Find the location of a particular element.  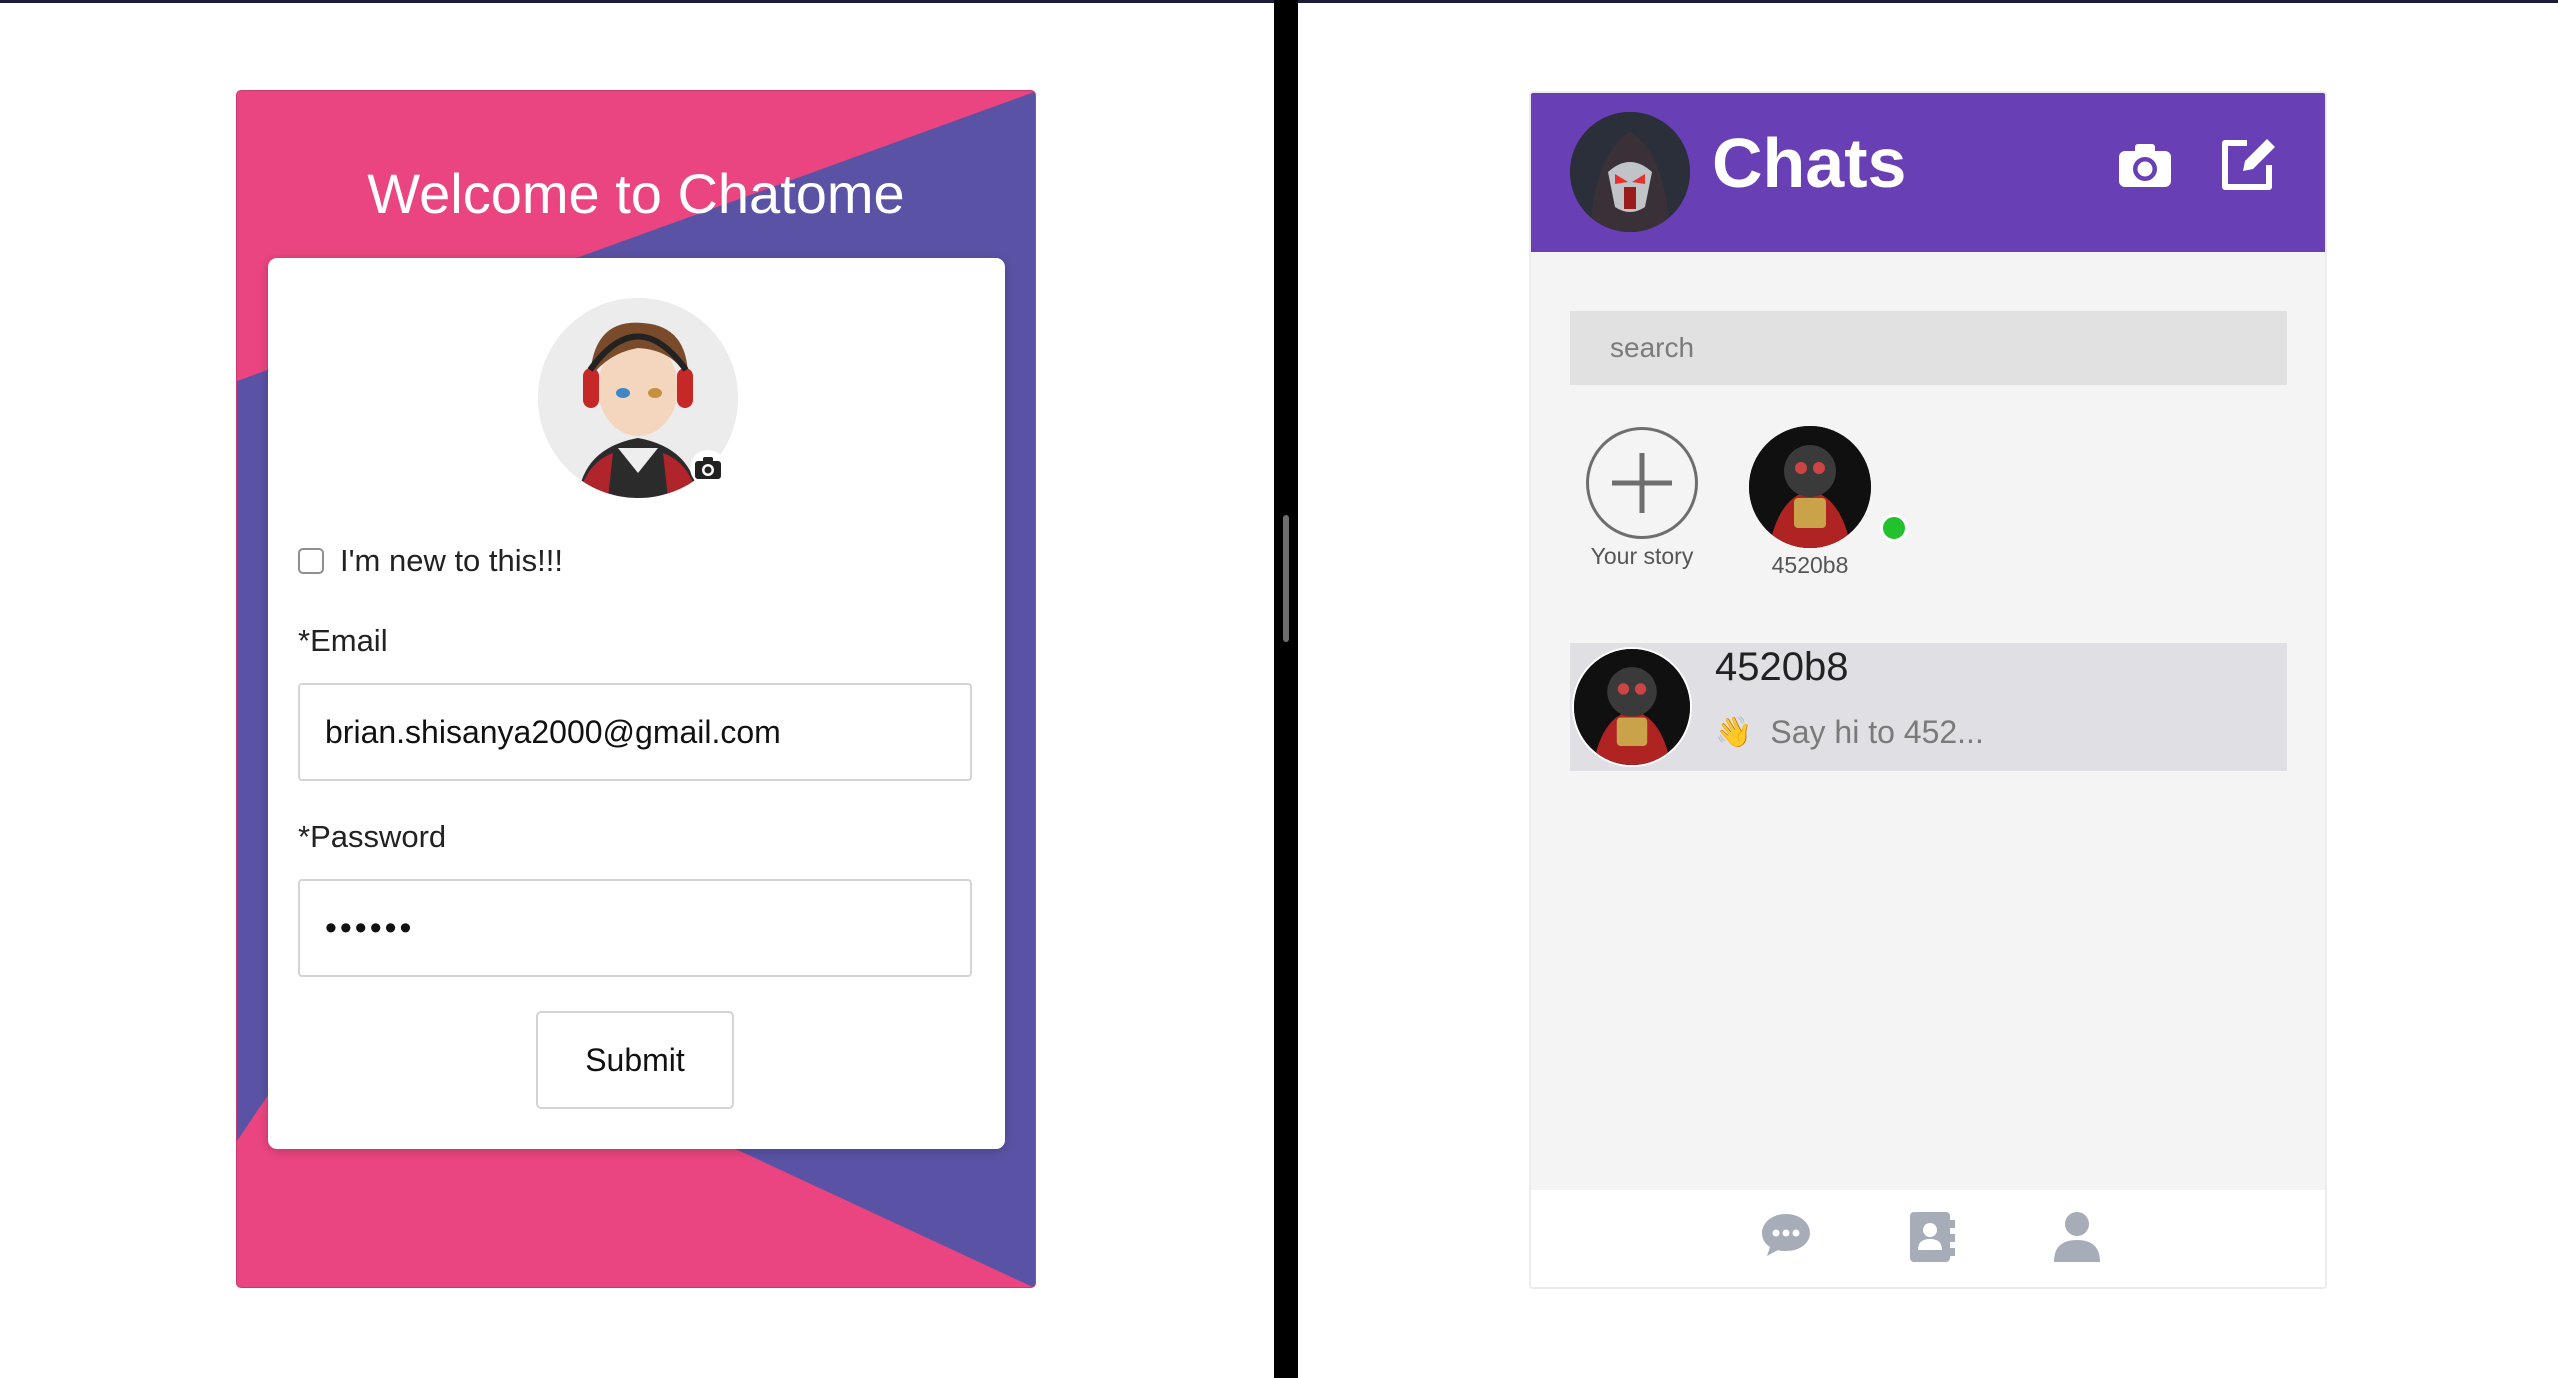

profile-icon is located at coordinates (2077, 1239).